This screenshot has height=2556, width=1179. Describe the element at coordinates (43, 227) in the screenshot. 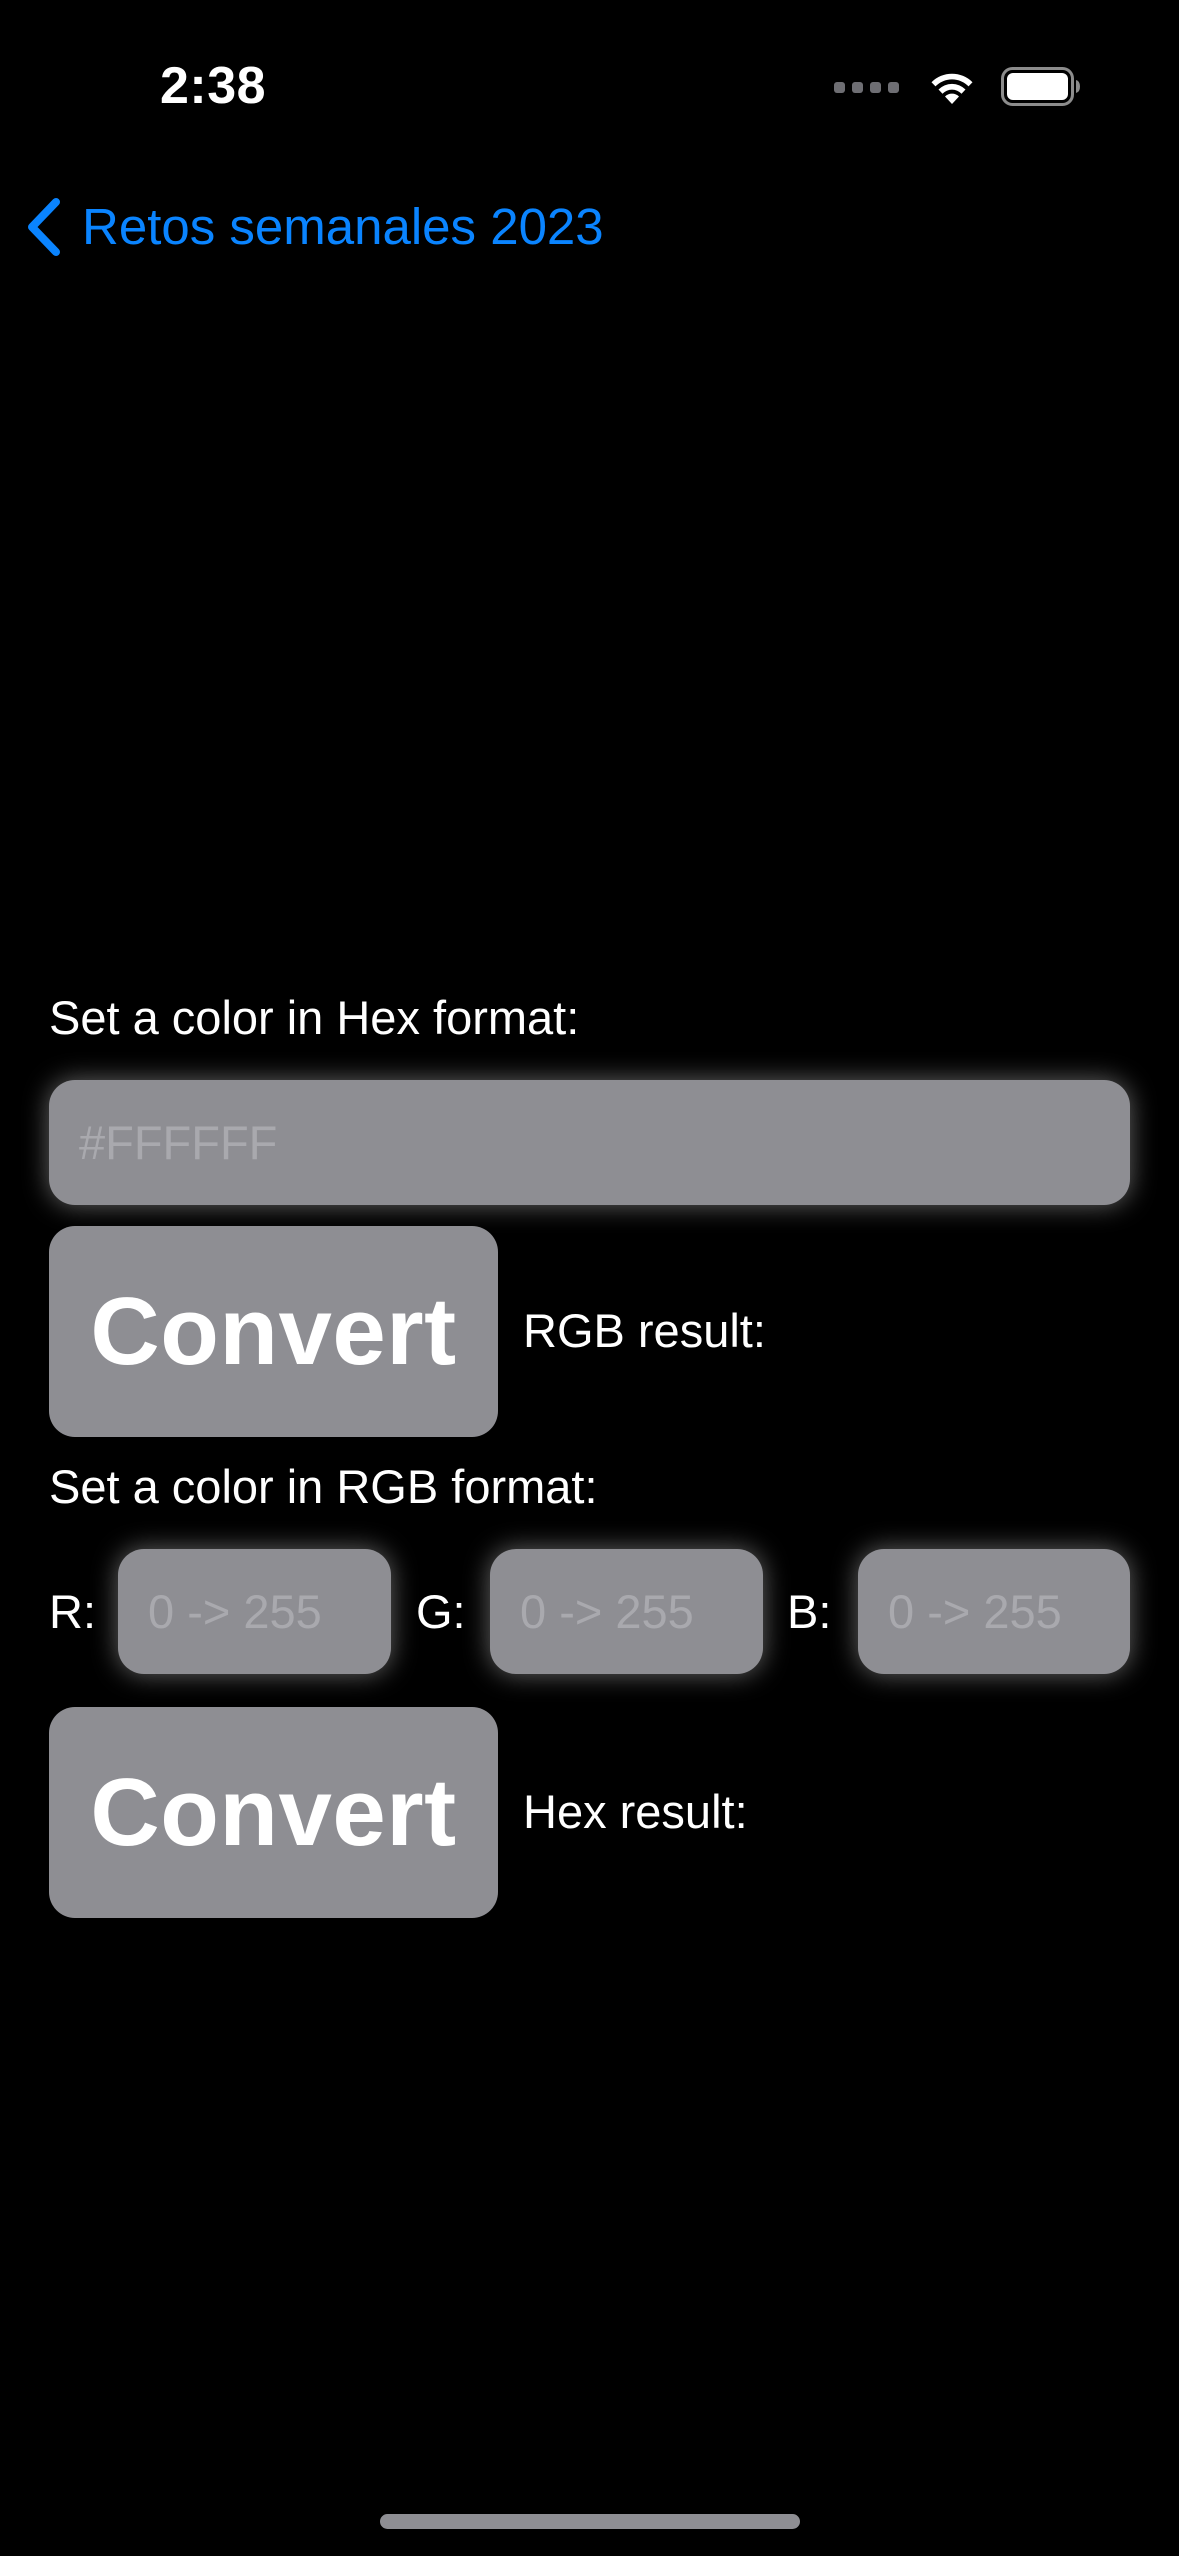

I see `chevron-left-icon` at that location.